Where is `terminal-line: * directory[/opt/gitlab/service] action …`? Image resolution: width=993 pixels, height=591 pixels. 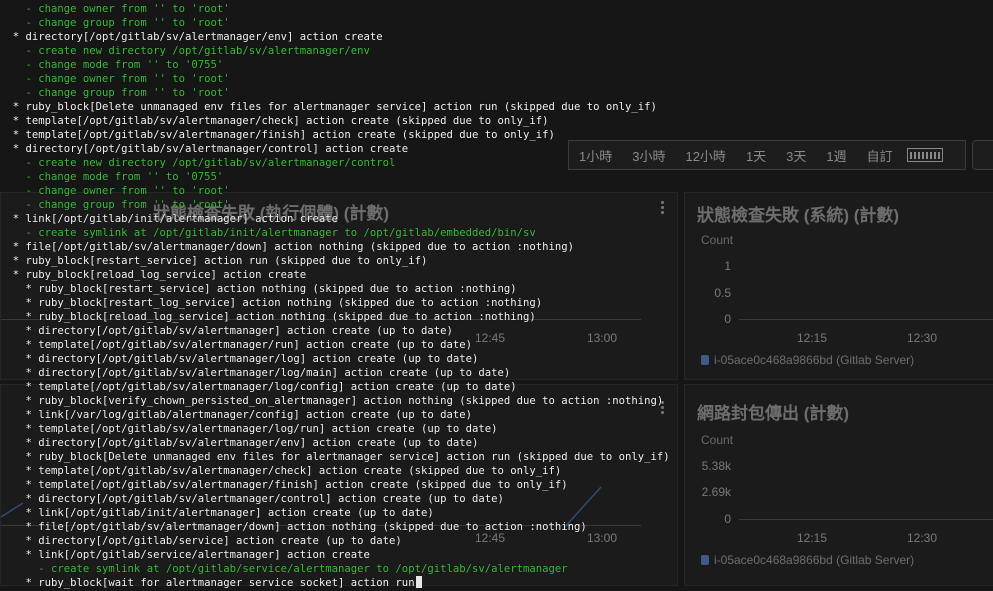
terminal-line: * directory[/opt/gitlab/service] action … is located at coordinates (201, 541).